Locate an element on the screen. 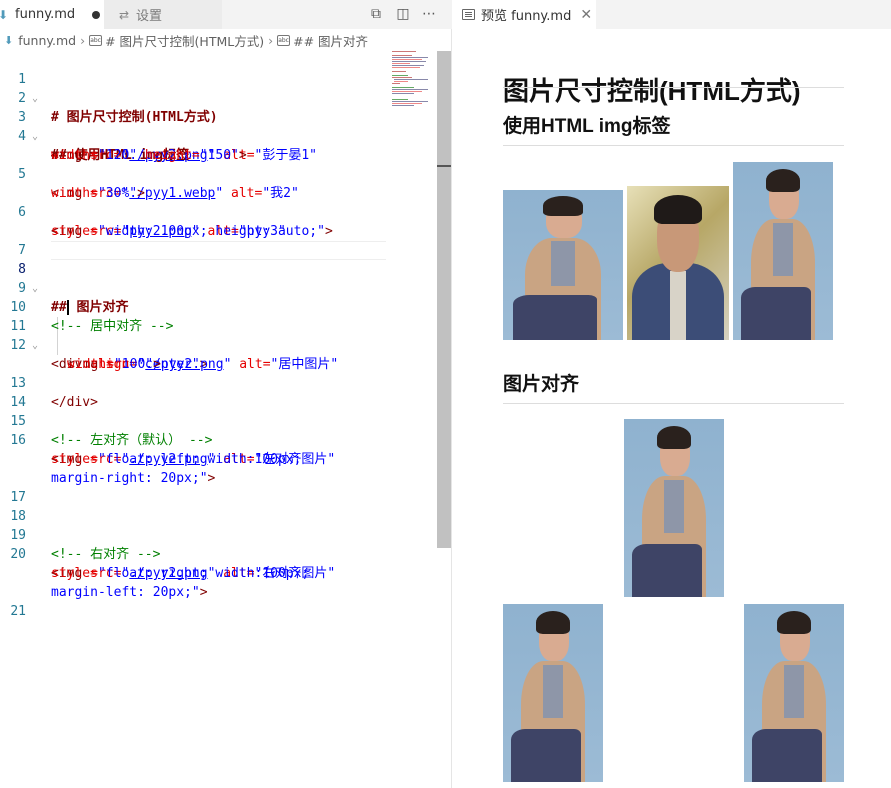 The image size is (891, 788). code-line-5: 5 <img src="./pyy1.webp" alt="我2" is located at coordinates (218, 173).